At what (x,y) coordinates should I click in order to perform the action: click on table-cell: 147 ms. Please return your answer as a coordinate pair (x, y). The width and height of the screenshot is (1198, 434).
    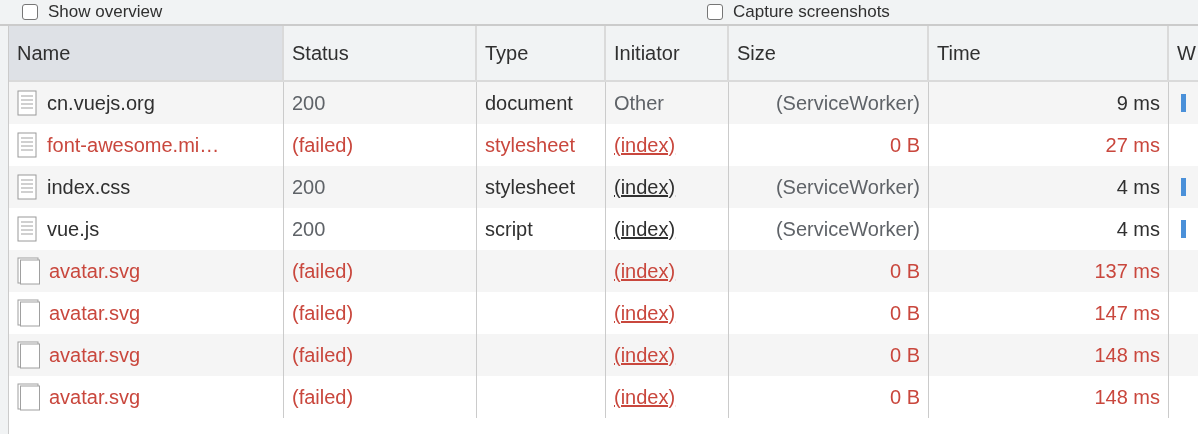
    Looking at the image, I should click on (1127, 313).